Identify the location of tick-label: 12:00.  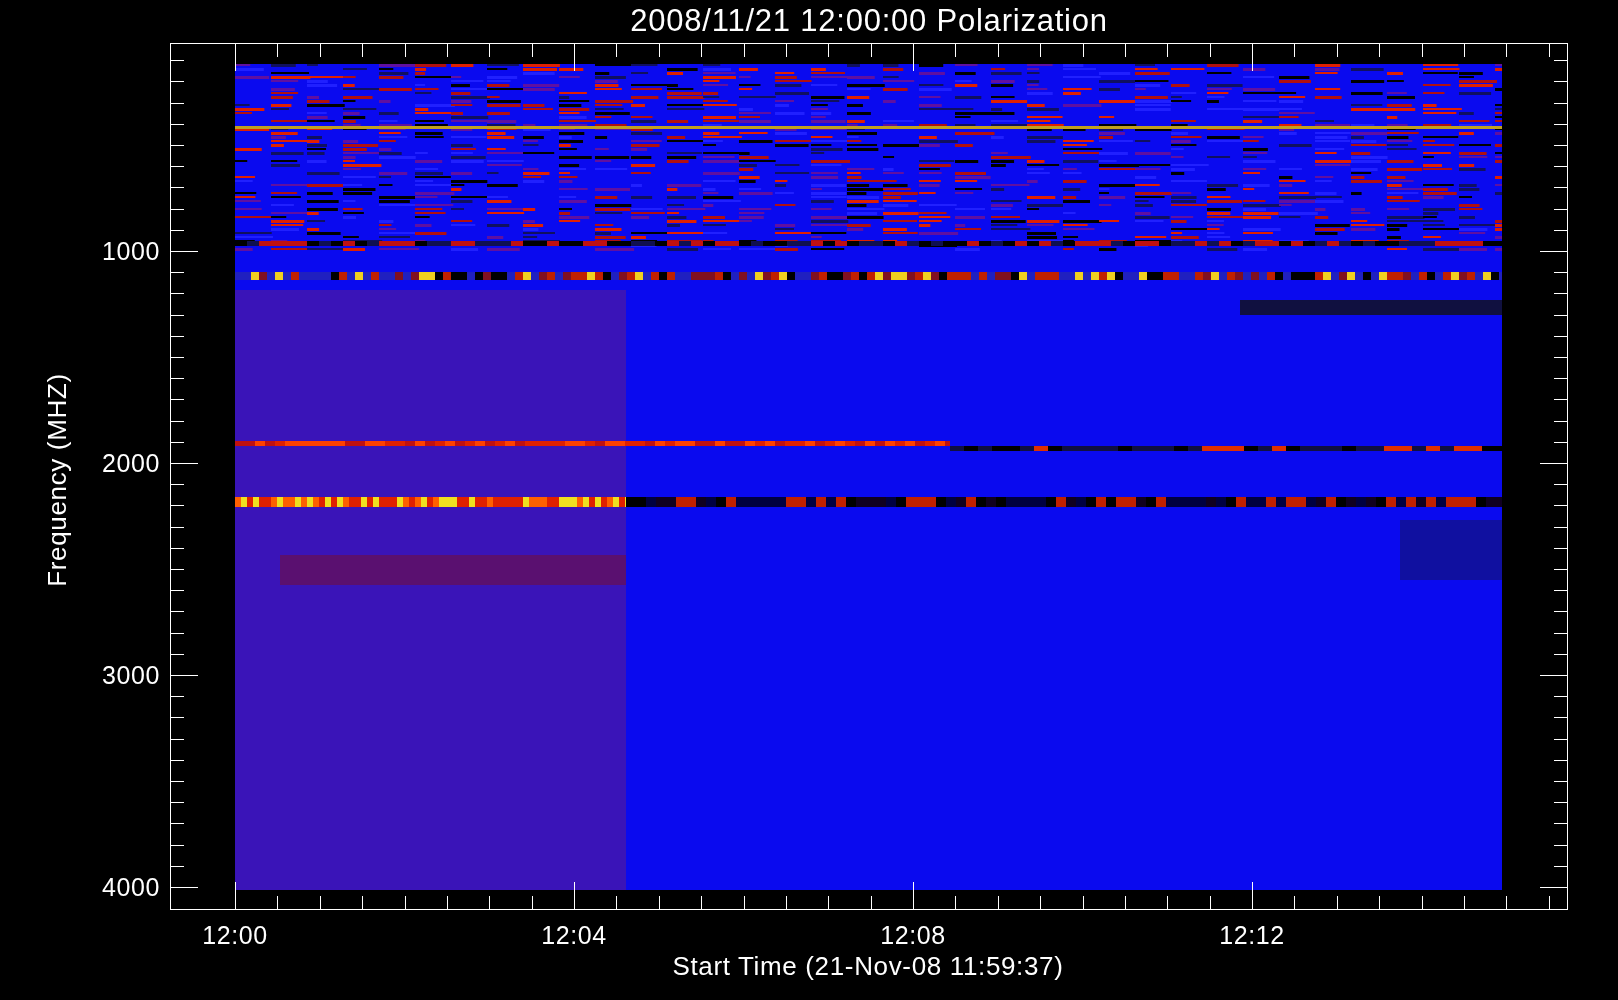
(235, 935).